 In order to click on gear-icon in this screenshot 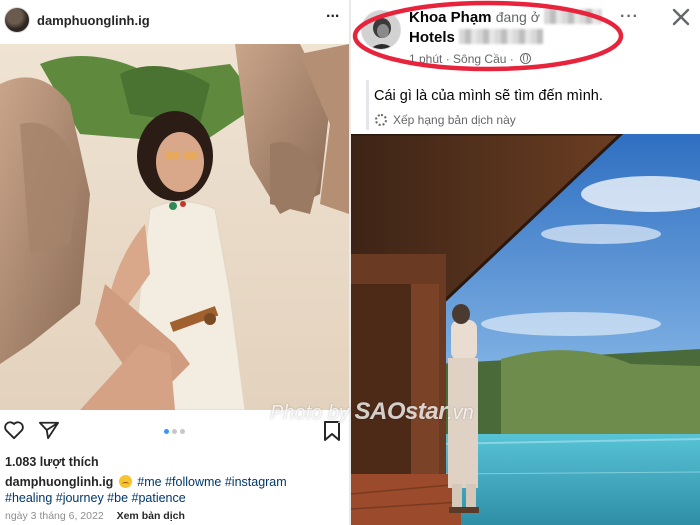, I will do `click(381, 120)`.